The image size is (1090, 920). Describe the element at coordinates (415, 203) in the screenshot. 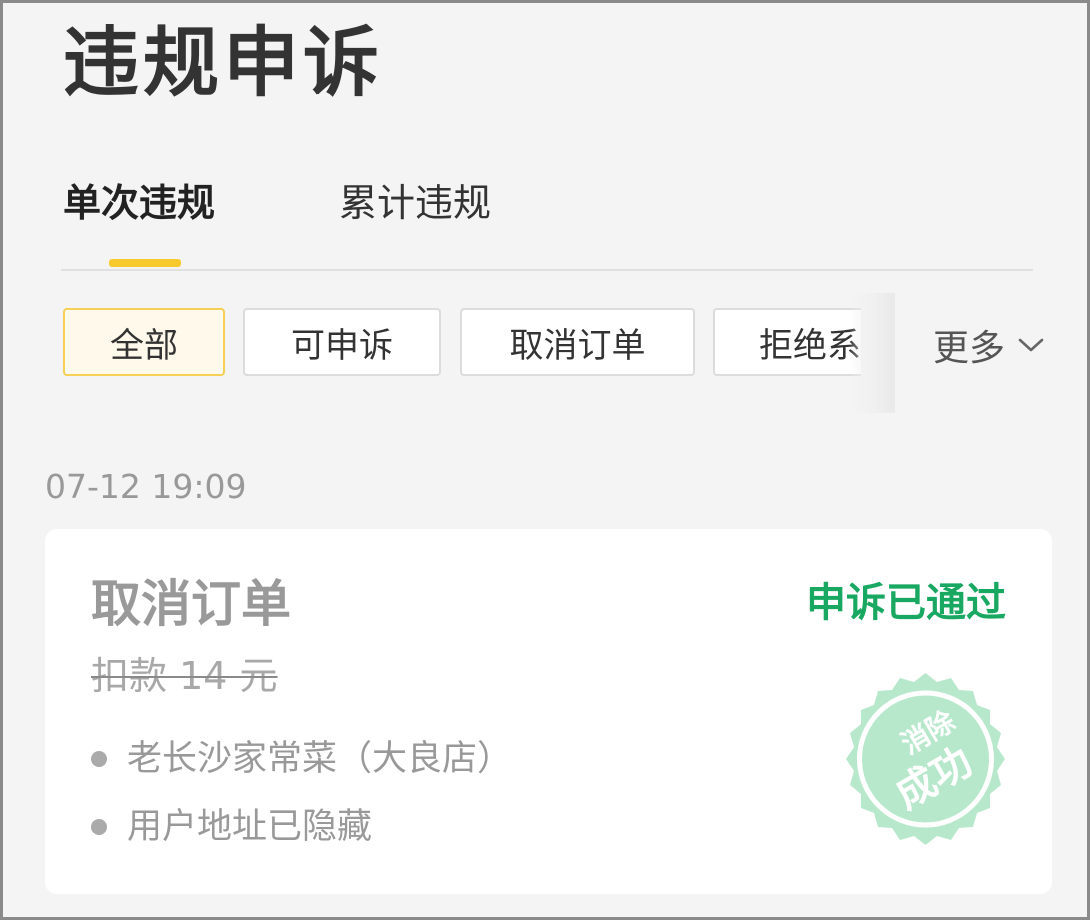

I see `tab-cumulative-violation: 累计违规` at that location.